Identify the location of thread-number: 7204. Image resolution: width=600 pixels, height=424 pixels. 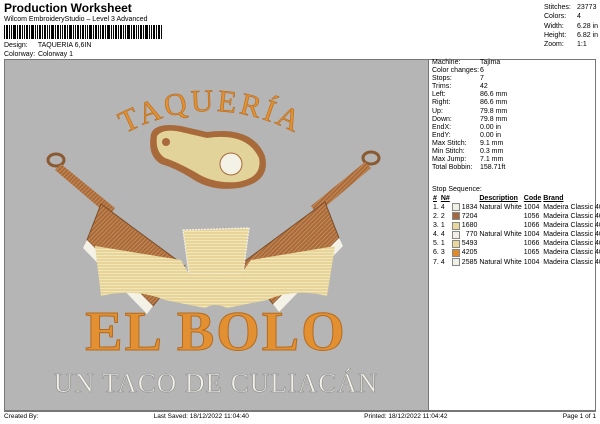
(469, 216).